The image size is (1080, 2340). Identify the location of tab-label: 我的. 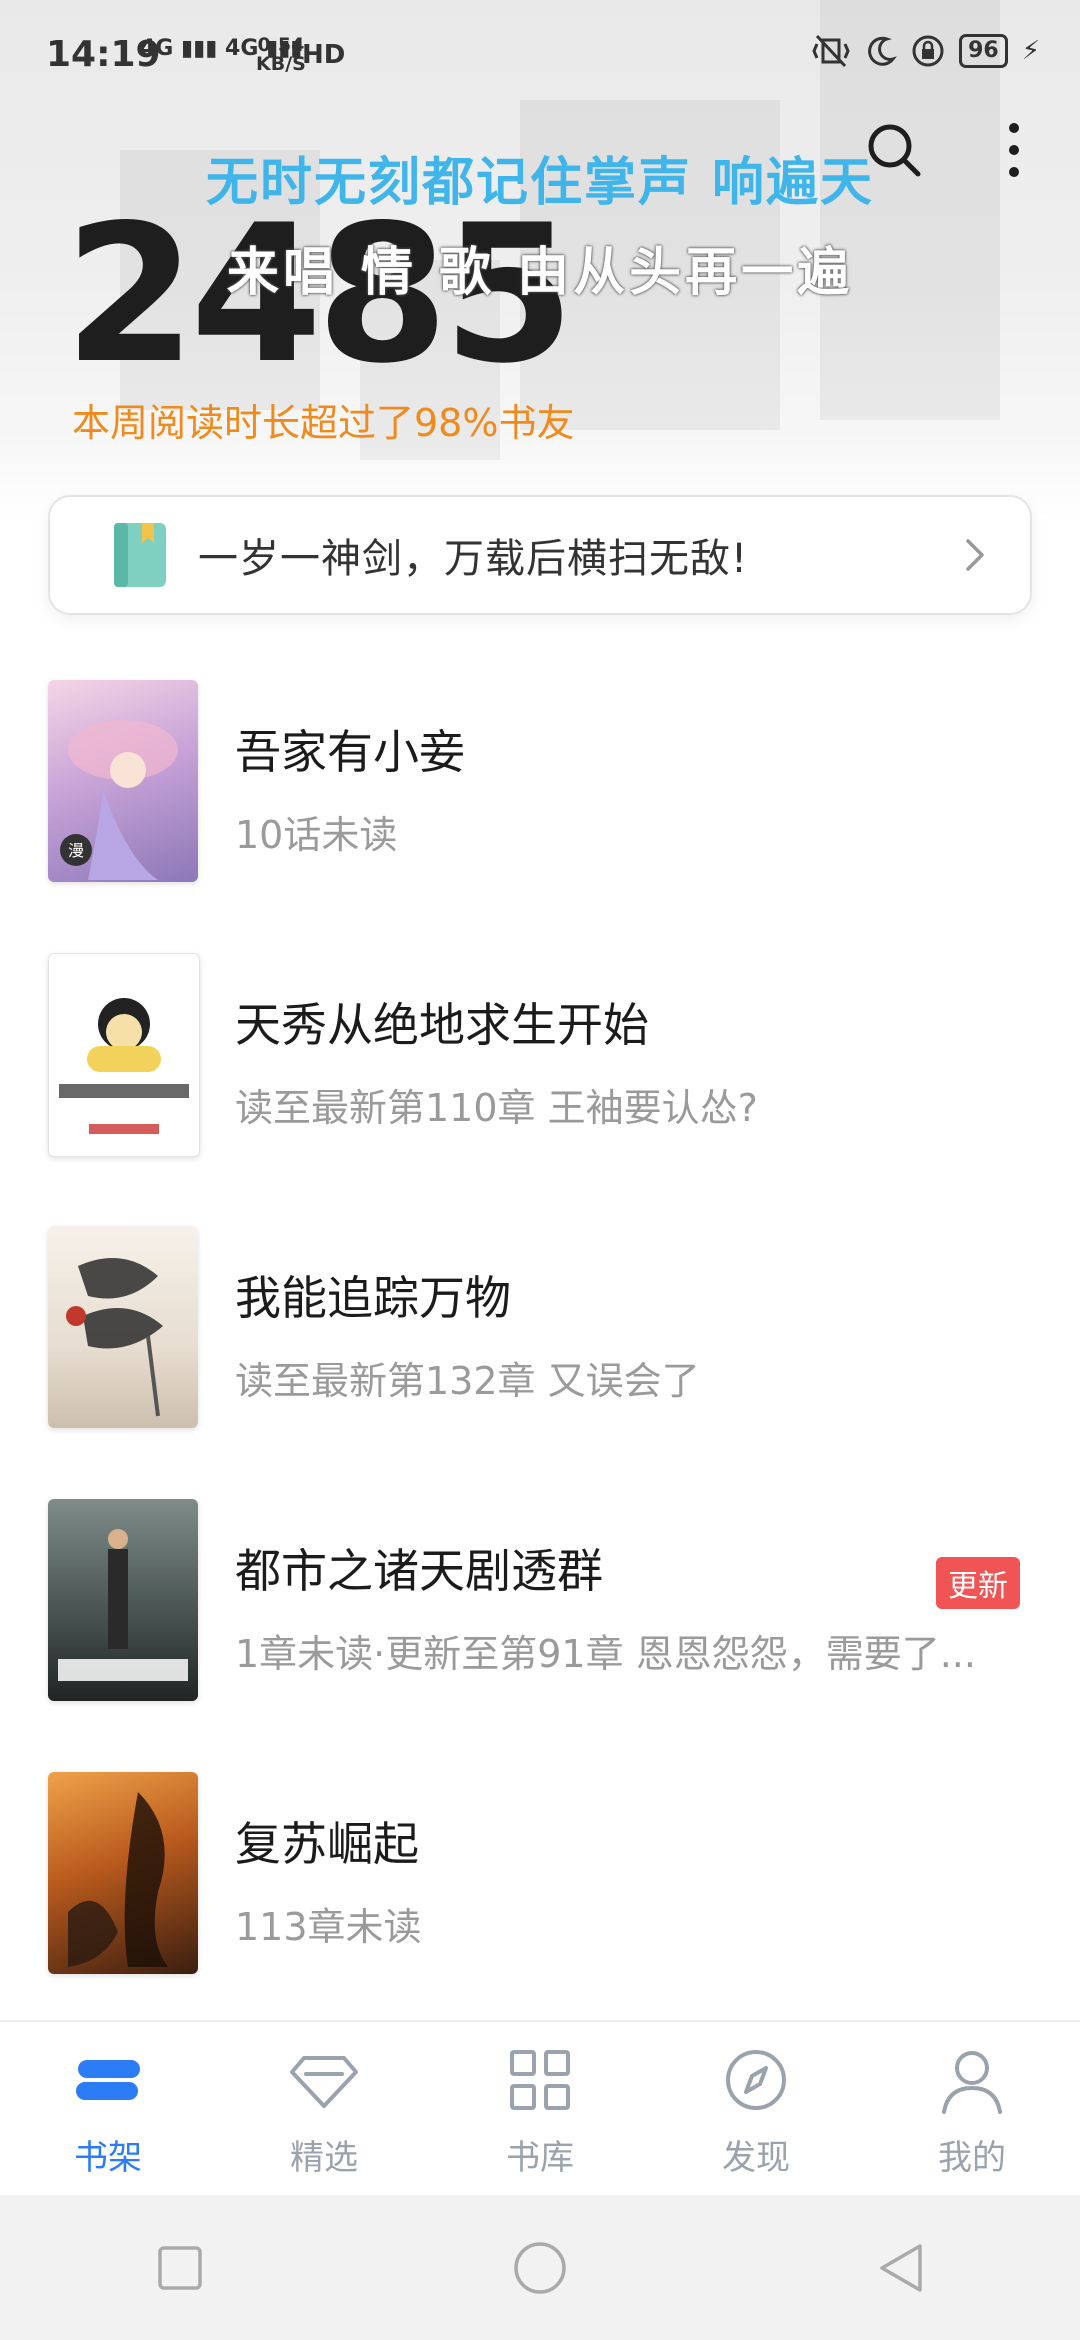
(972, 2158).